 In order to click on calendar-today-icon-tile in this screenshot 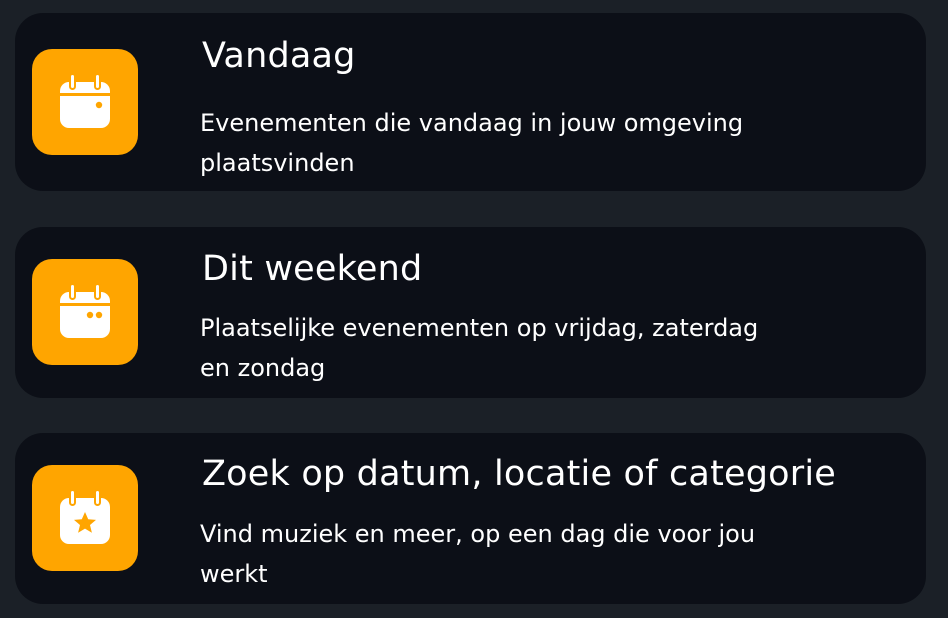, I will do `click(85, 102)`.